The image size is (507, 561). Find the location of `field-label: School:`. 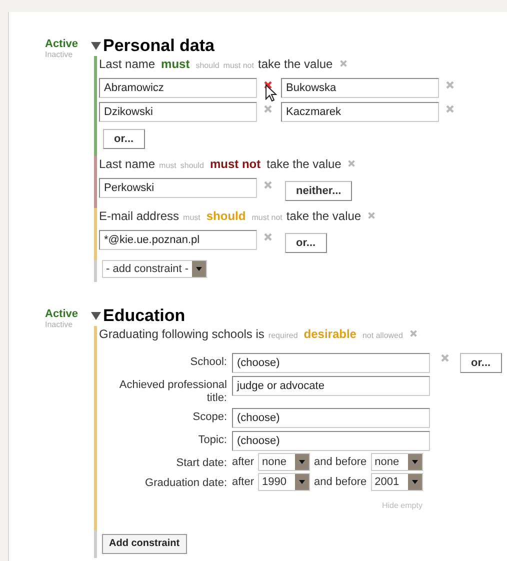

field-label: School: is located at coordinates (208, 362).